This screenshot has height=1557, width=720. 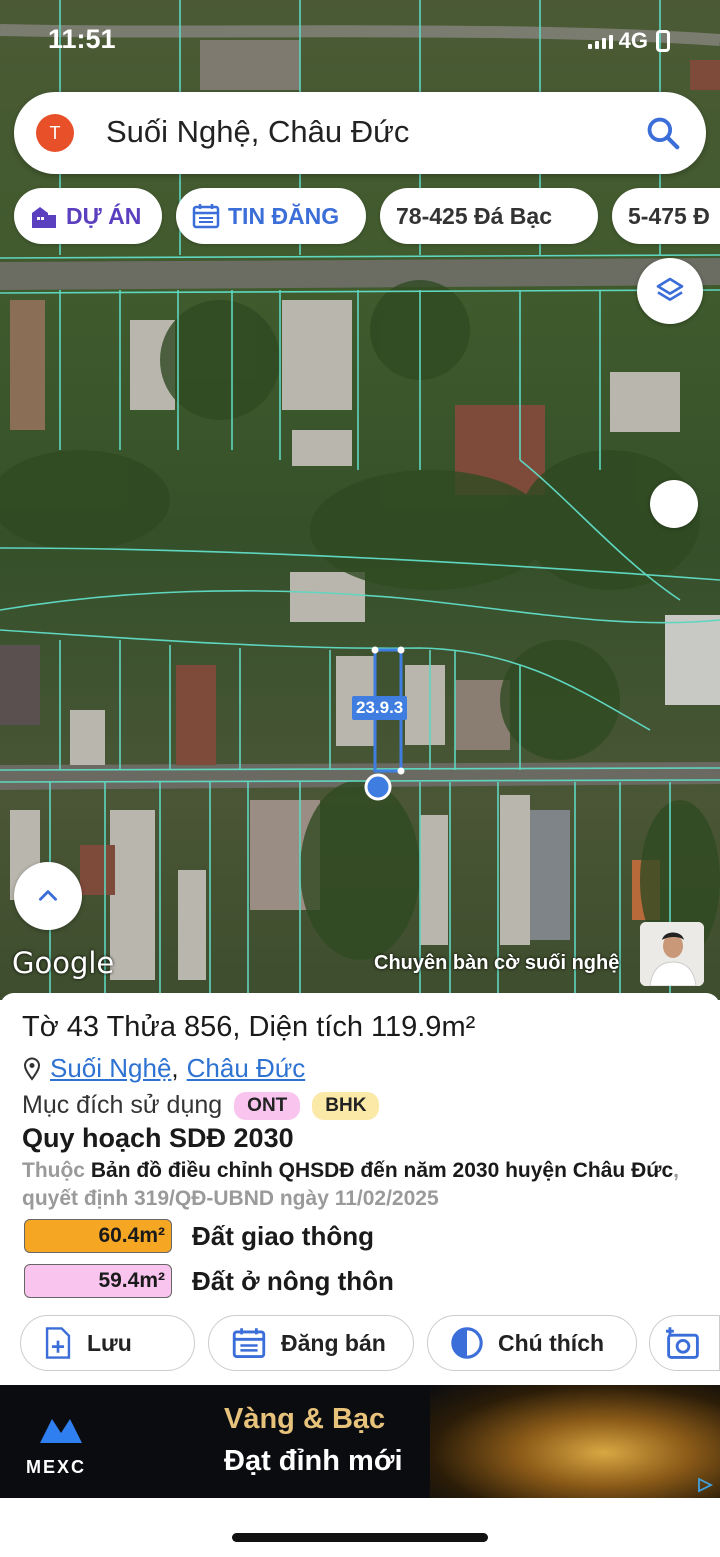 I want to click on chip-label: 5-475 Đ, so click(x=669, y=215).